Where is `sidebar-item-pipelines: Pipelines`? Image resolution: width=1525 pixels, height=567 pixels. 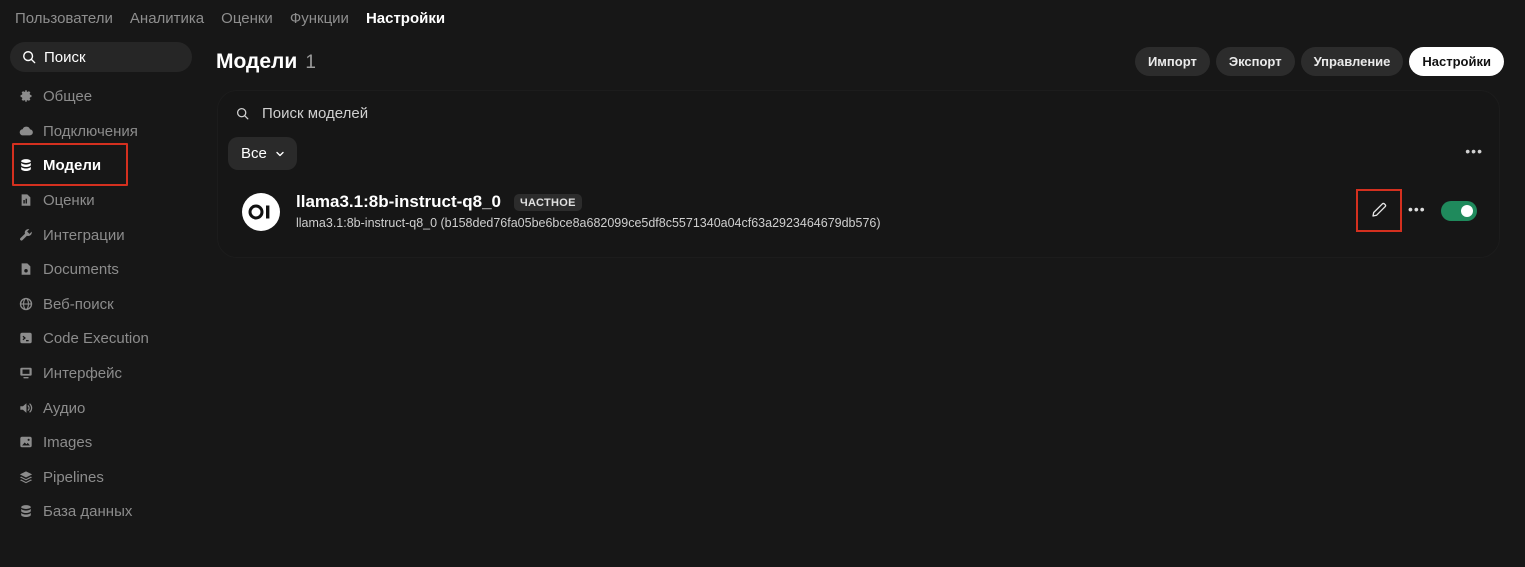
sidebar-item-pipelines: Pipelines is located at coordinates (61, 477).